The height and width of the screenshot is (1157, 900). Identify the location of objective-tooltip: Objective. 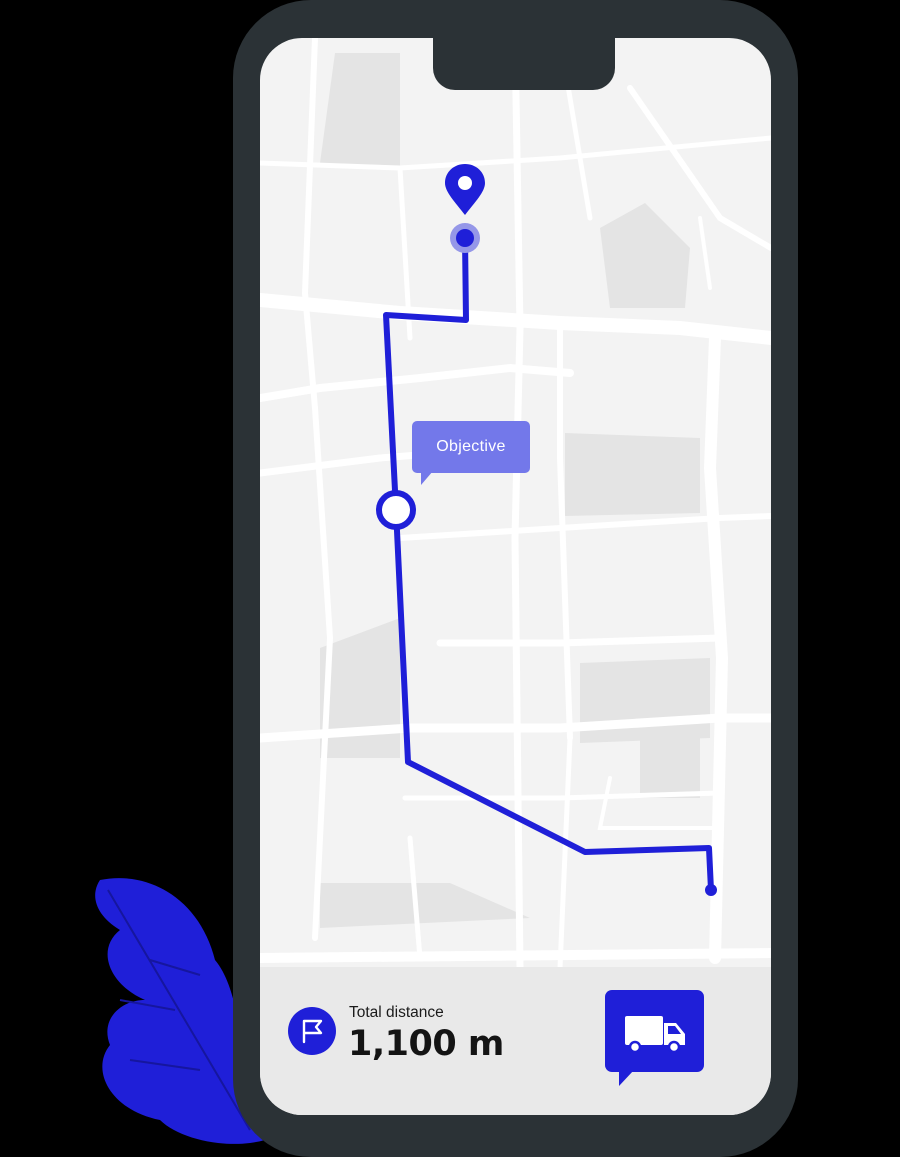
(471, 447).